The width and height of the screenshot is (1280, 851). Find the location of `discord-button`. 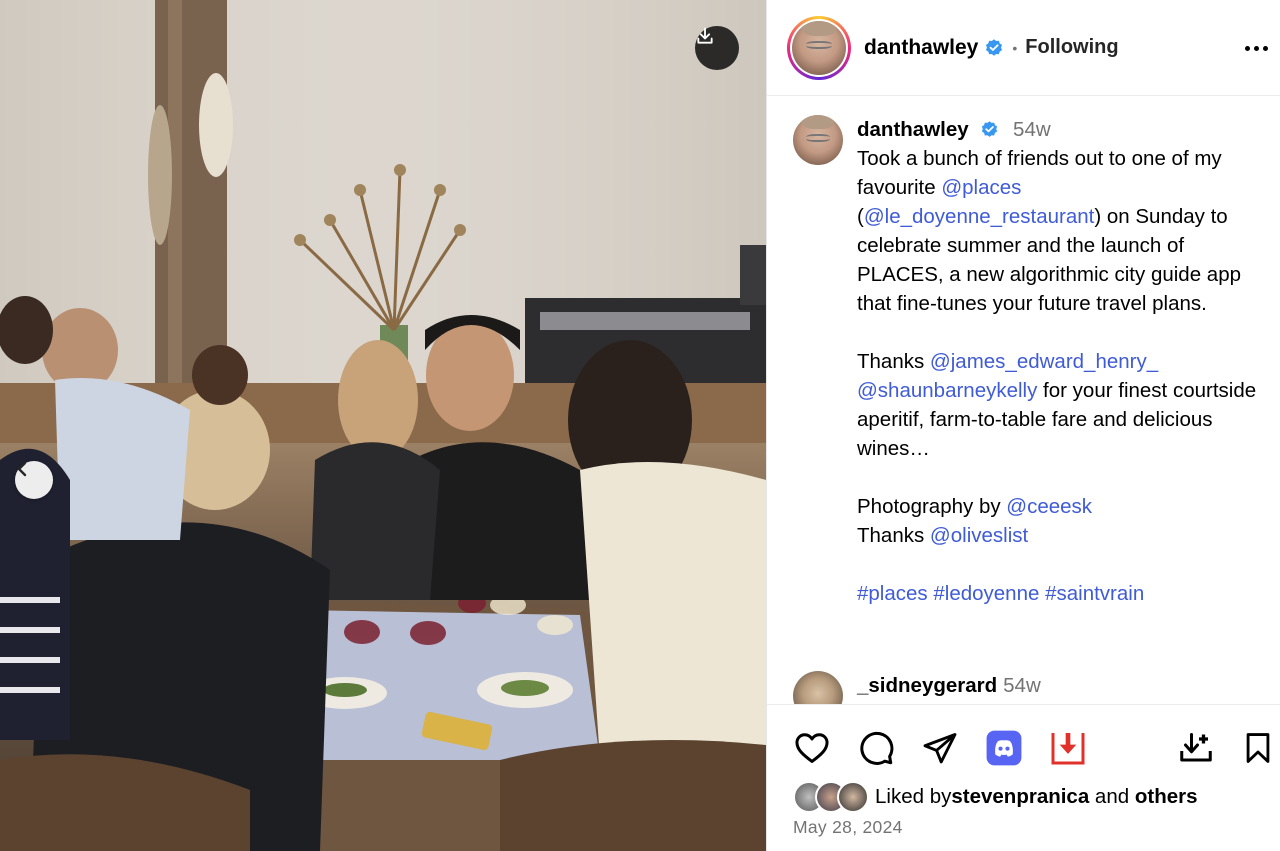

discord-button is located at coordinates (1004, 748).